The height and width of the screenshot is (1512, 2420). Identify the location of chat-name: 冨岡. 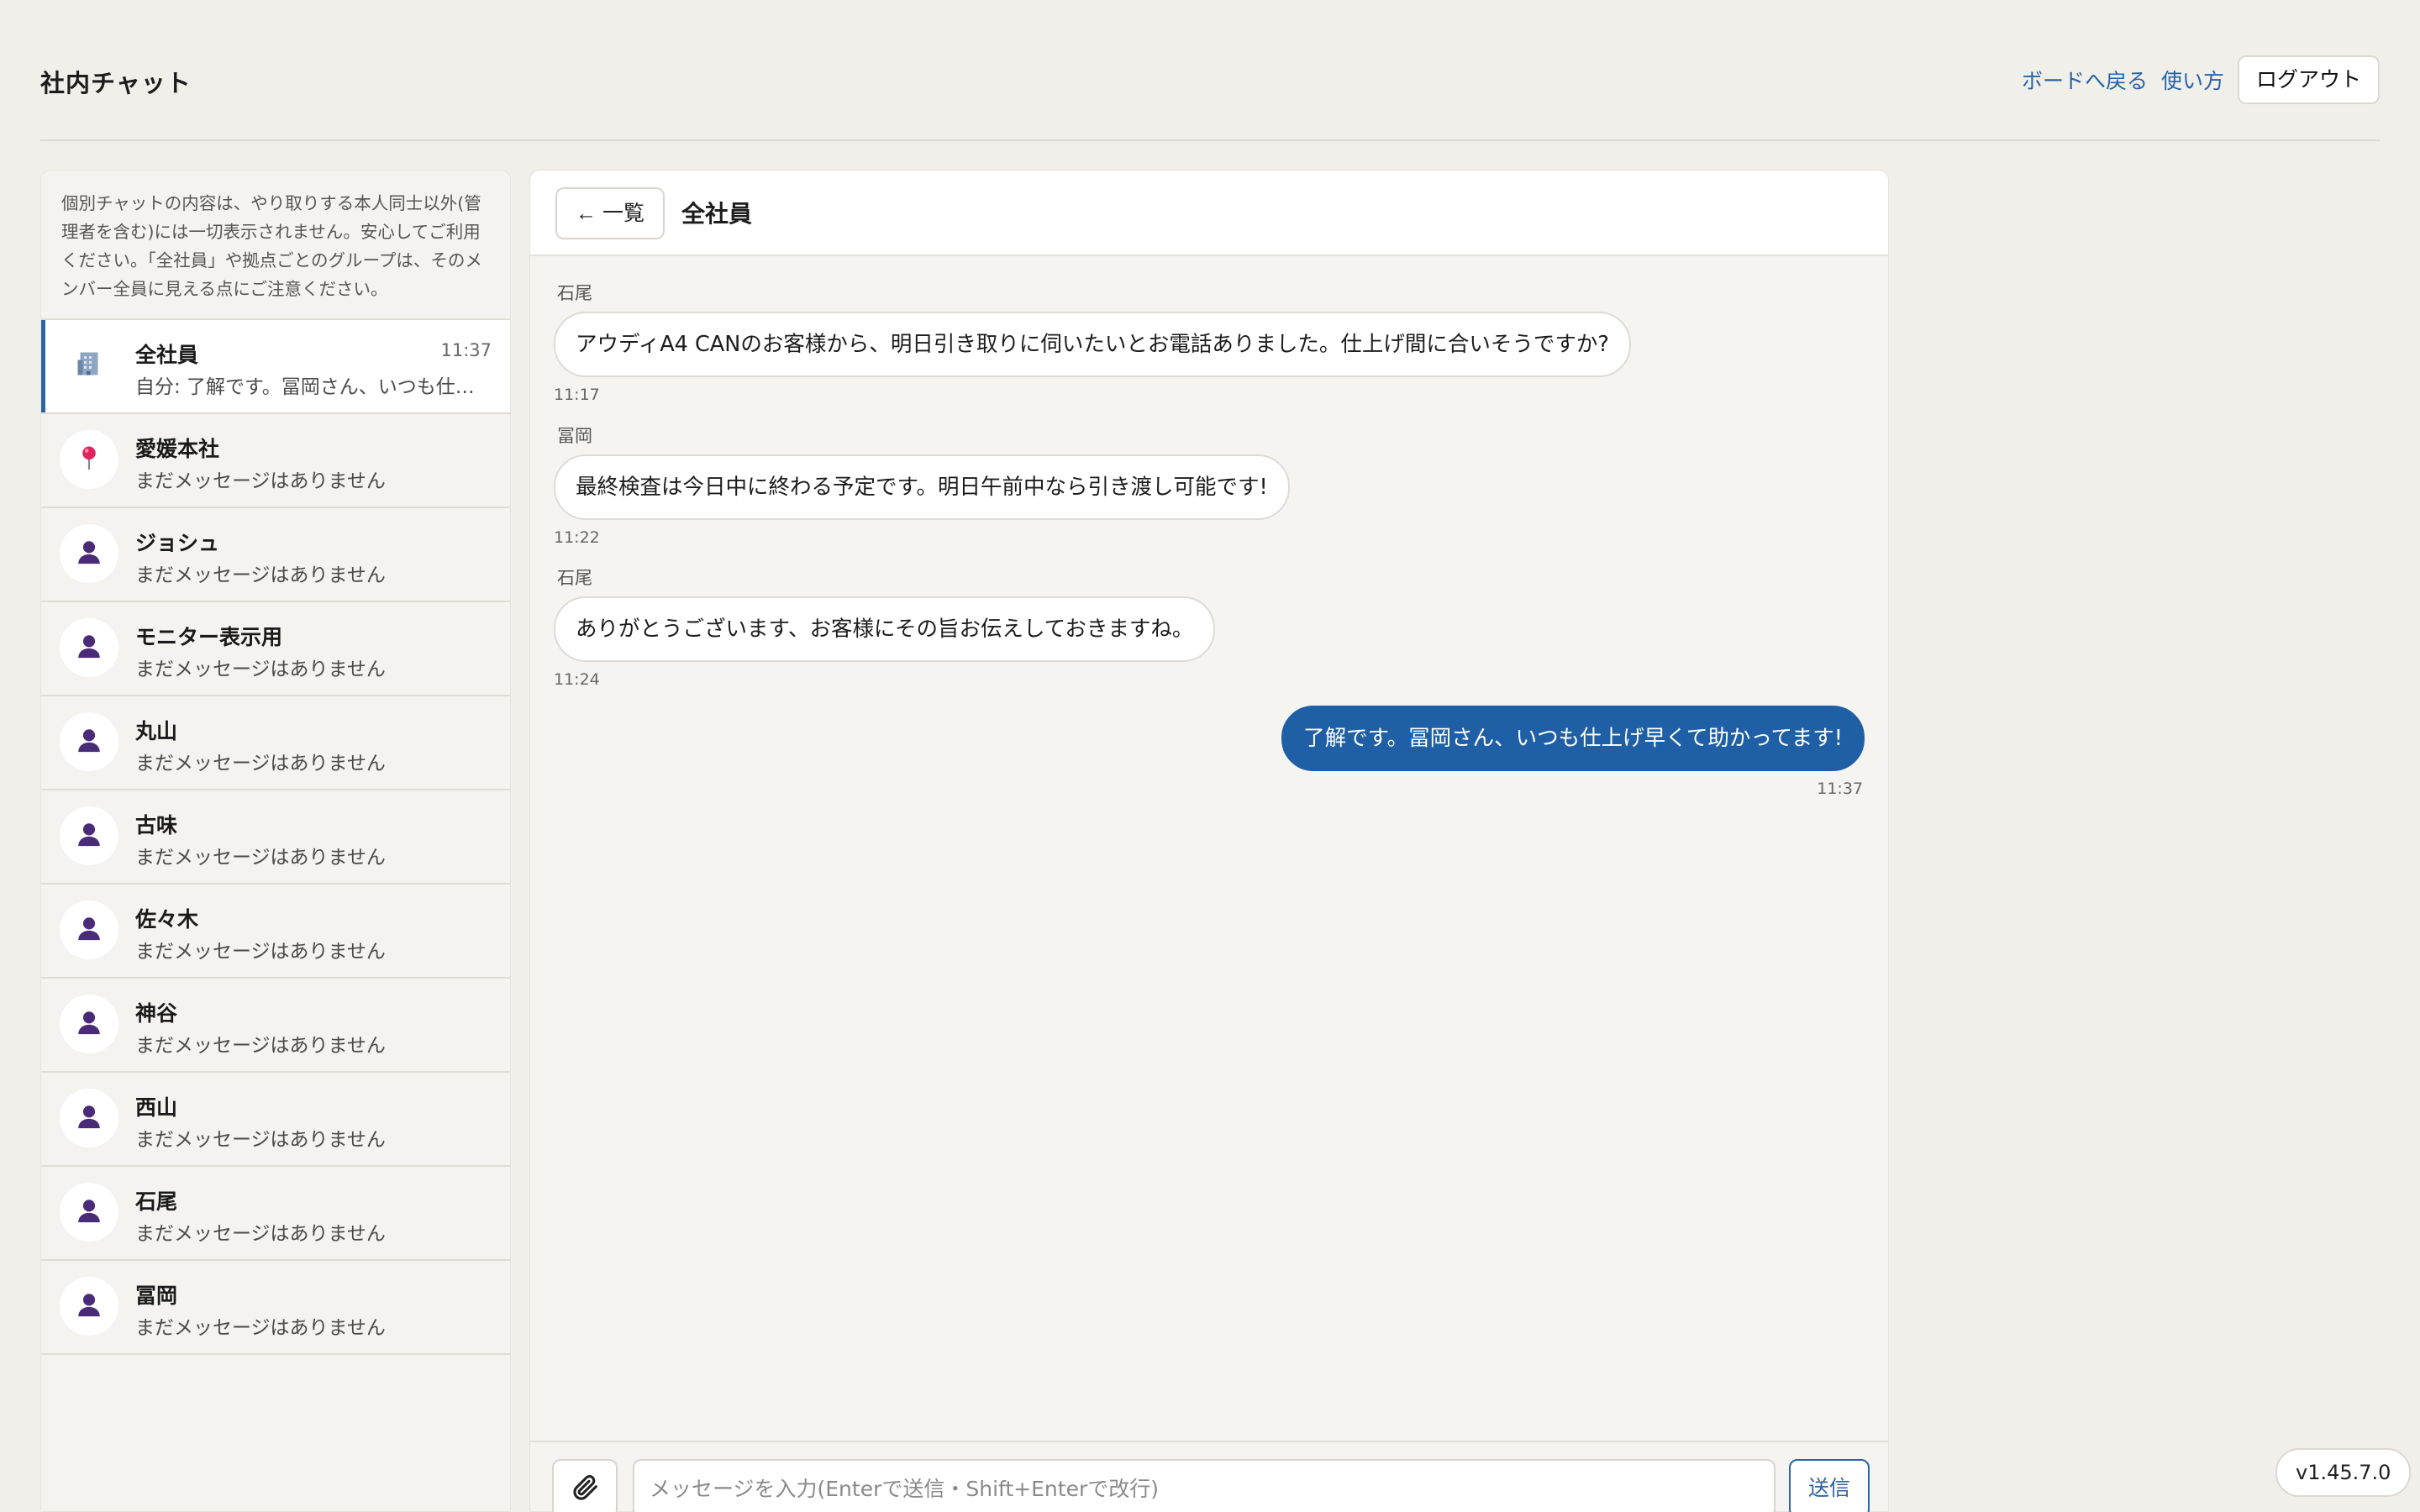
(157, 1296).